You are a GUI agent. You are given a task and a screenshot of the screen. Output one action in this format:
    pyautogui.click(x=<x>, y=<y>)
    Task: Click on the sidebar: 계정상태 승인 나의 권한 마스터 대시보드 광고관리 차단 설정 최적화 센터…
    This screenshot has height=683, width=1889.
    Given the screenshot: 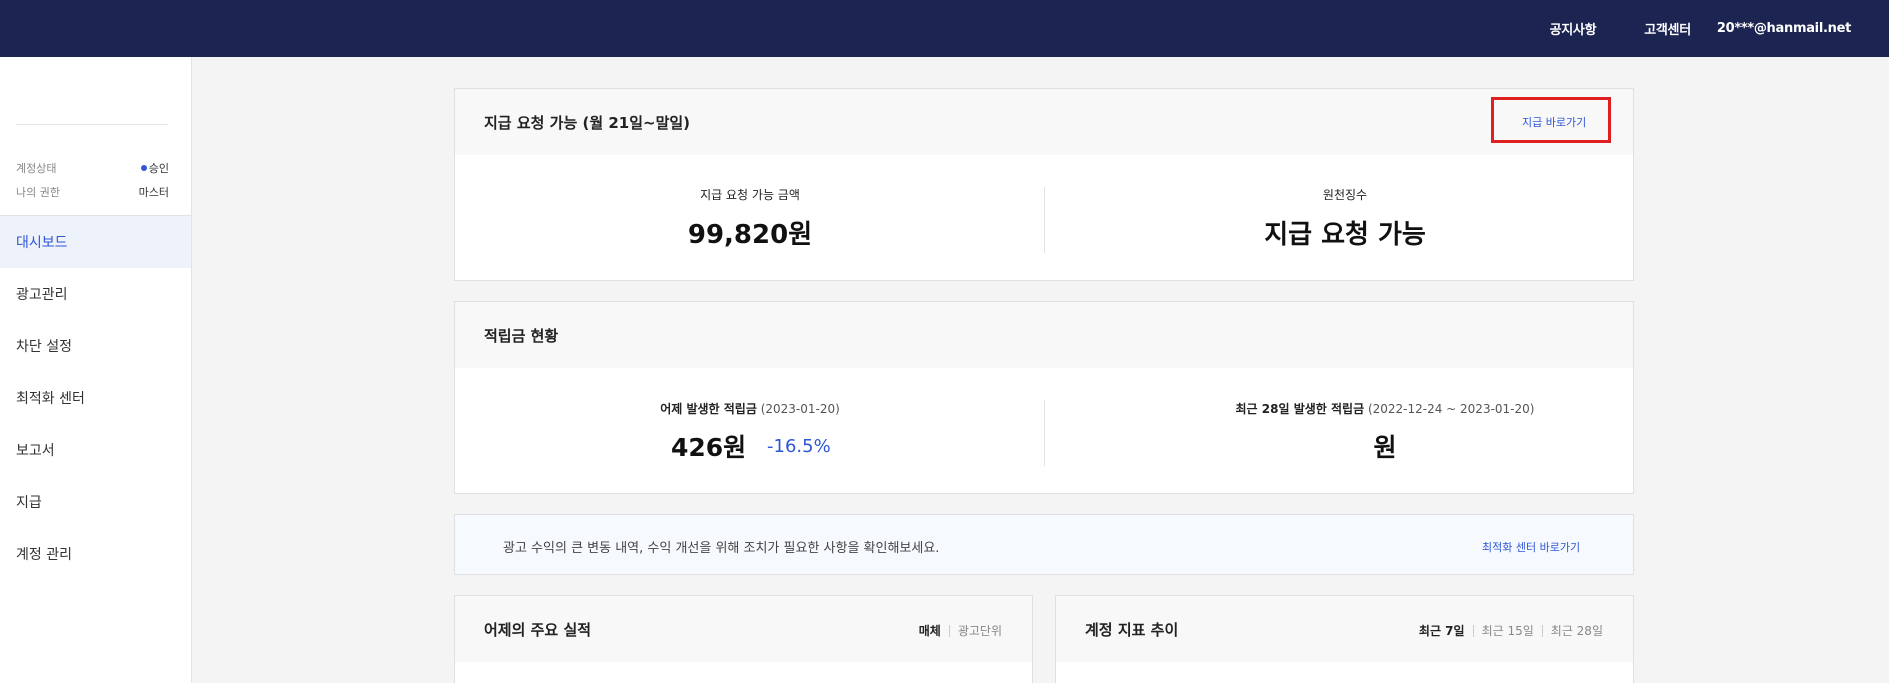 What is the action you would take?
    pyautogui.click(x=96, y=370)
    